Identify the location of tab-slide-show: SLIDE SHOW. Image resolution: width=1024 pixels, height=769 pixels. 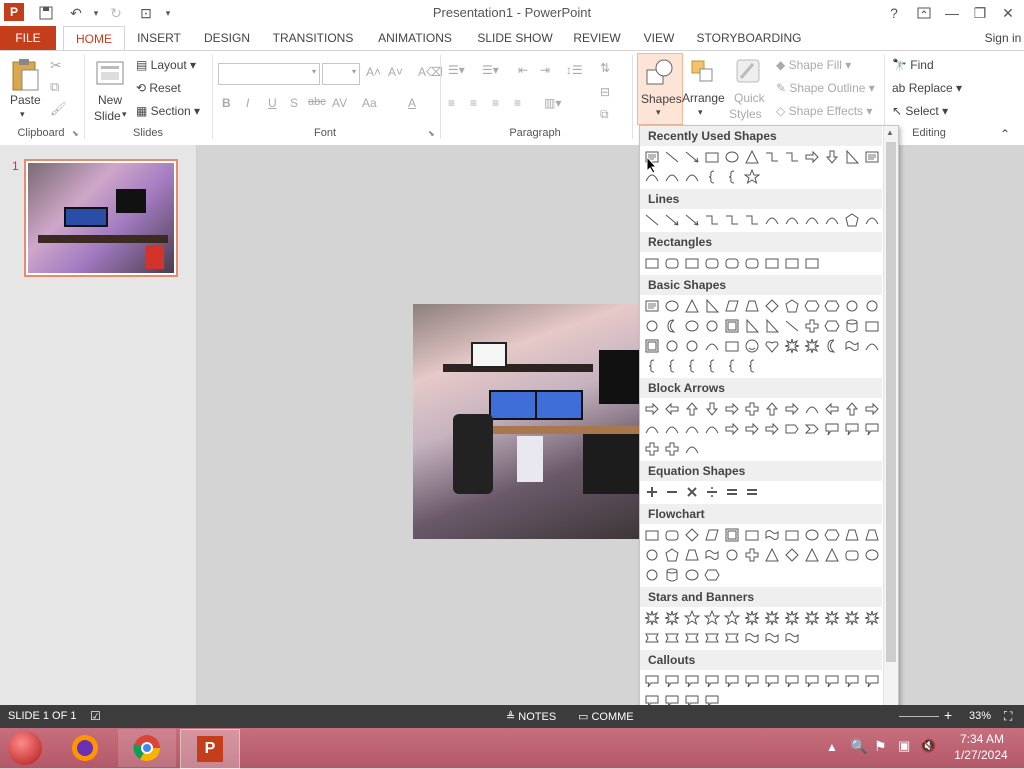
(515, 38).